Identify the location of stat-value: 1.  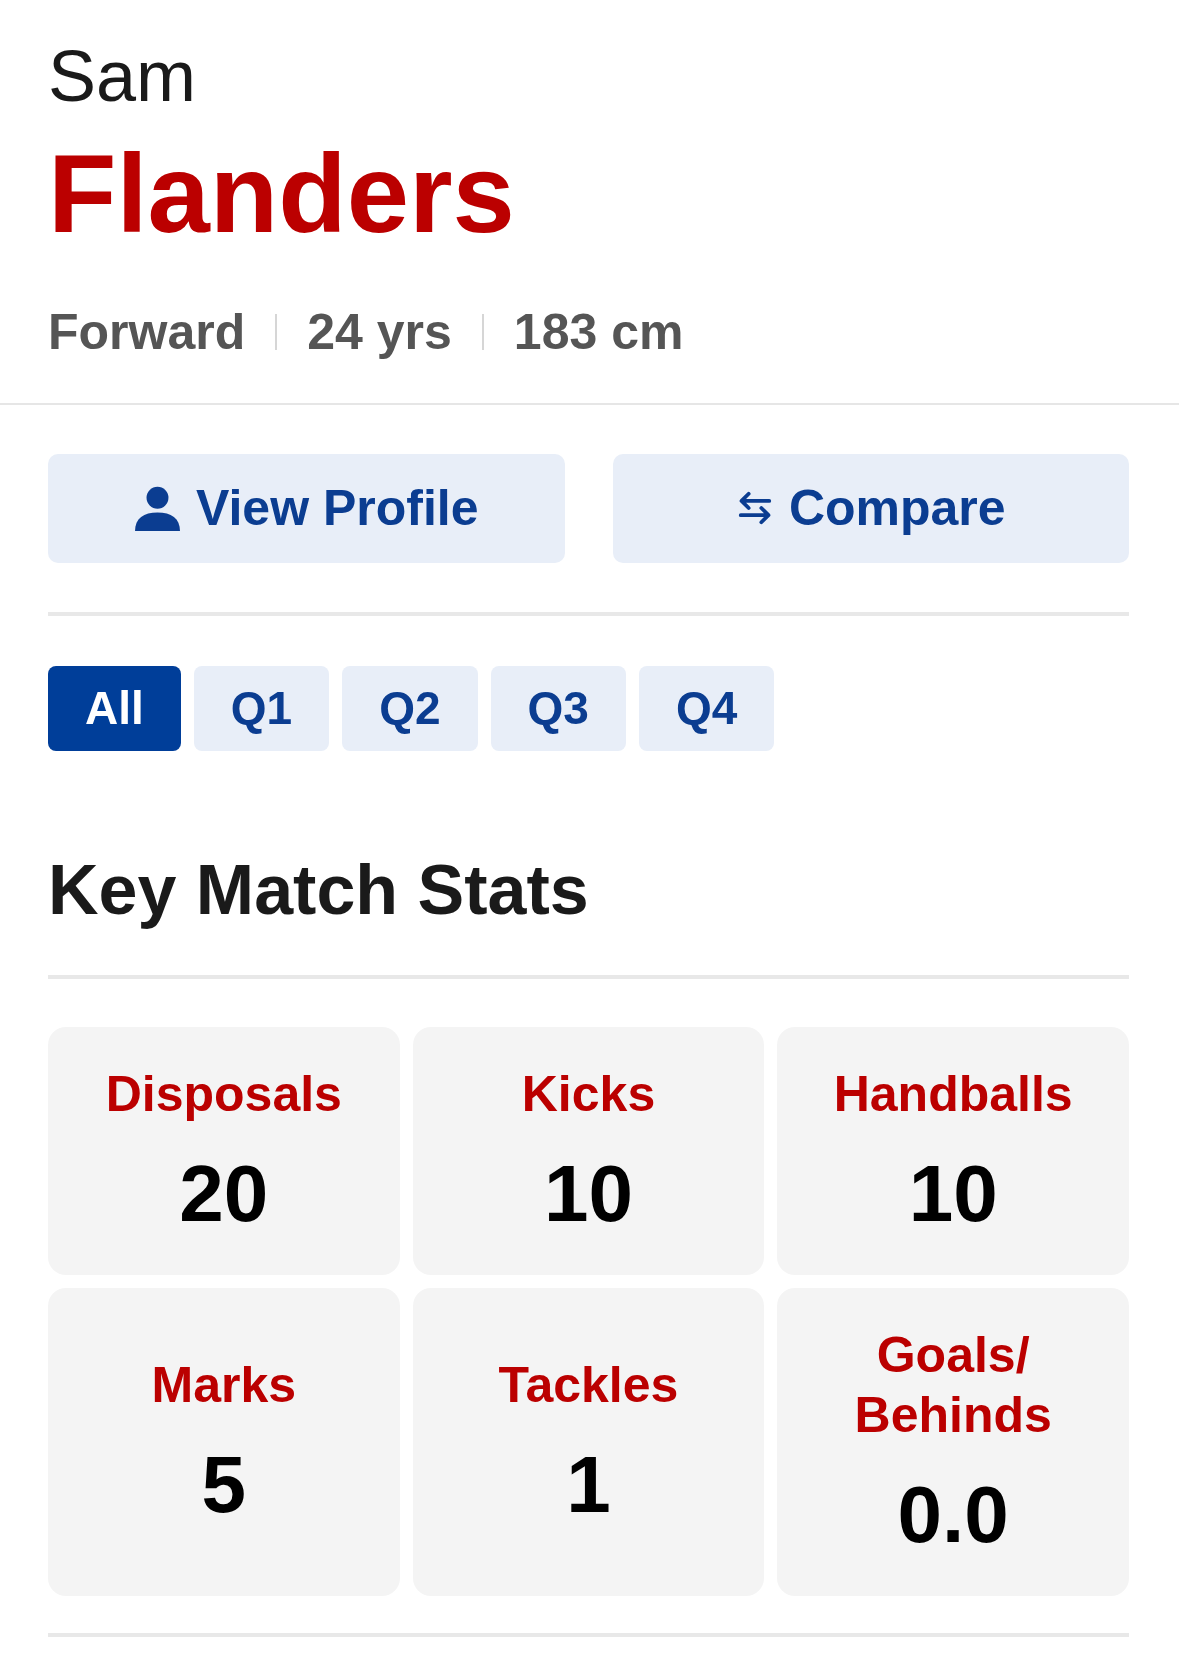
(588, 1484).